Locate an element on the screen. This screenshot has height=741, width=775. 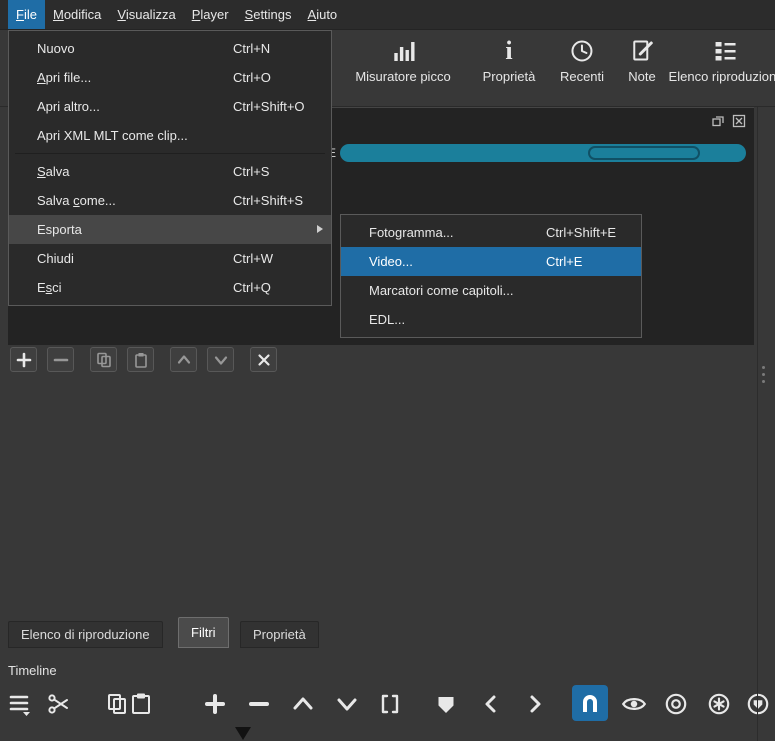
tab-proprieta: Proprietà is located at coordinates (279, 634).